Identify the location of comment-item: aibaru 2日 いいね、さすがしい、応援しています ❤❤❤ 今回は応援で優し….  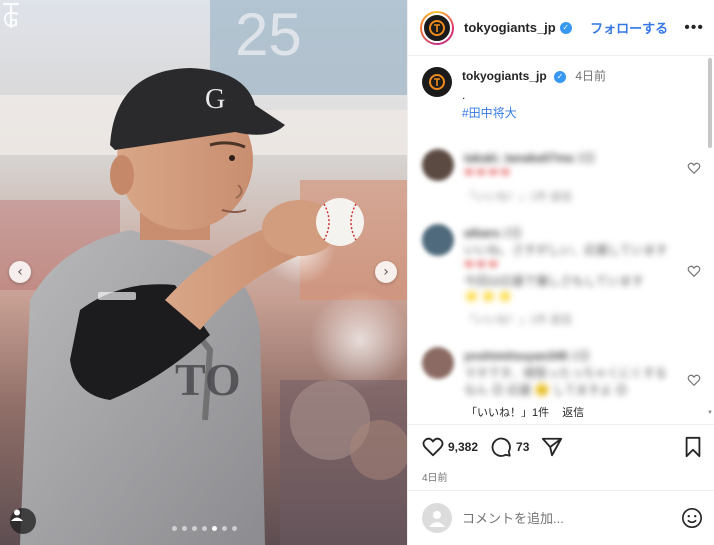
(561, 275).